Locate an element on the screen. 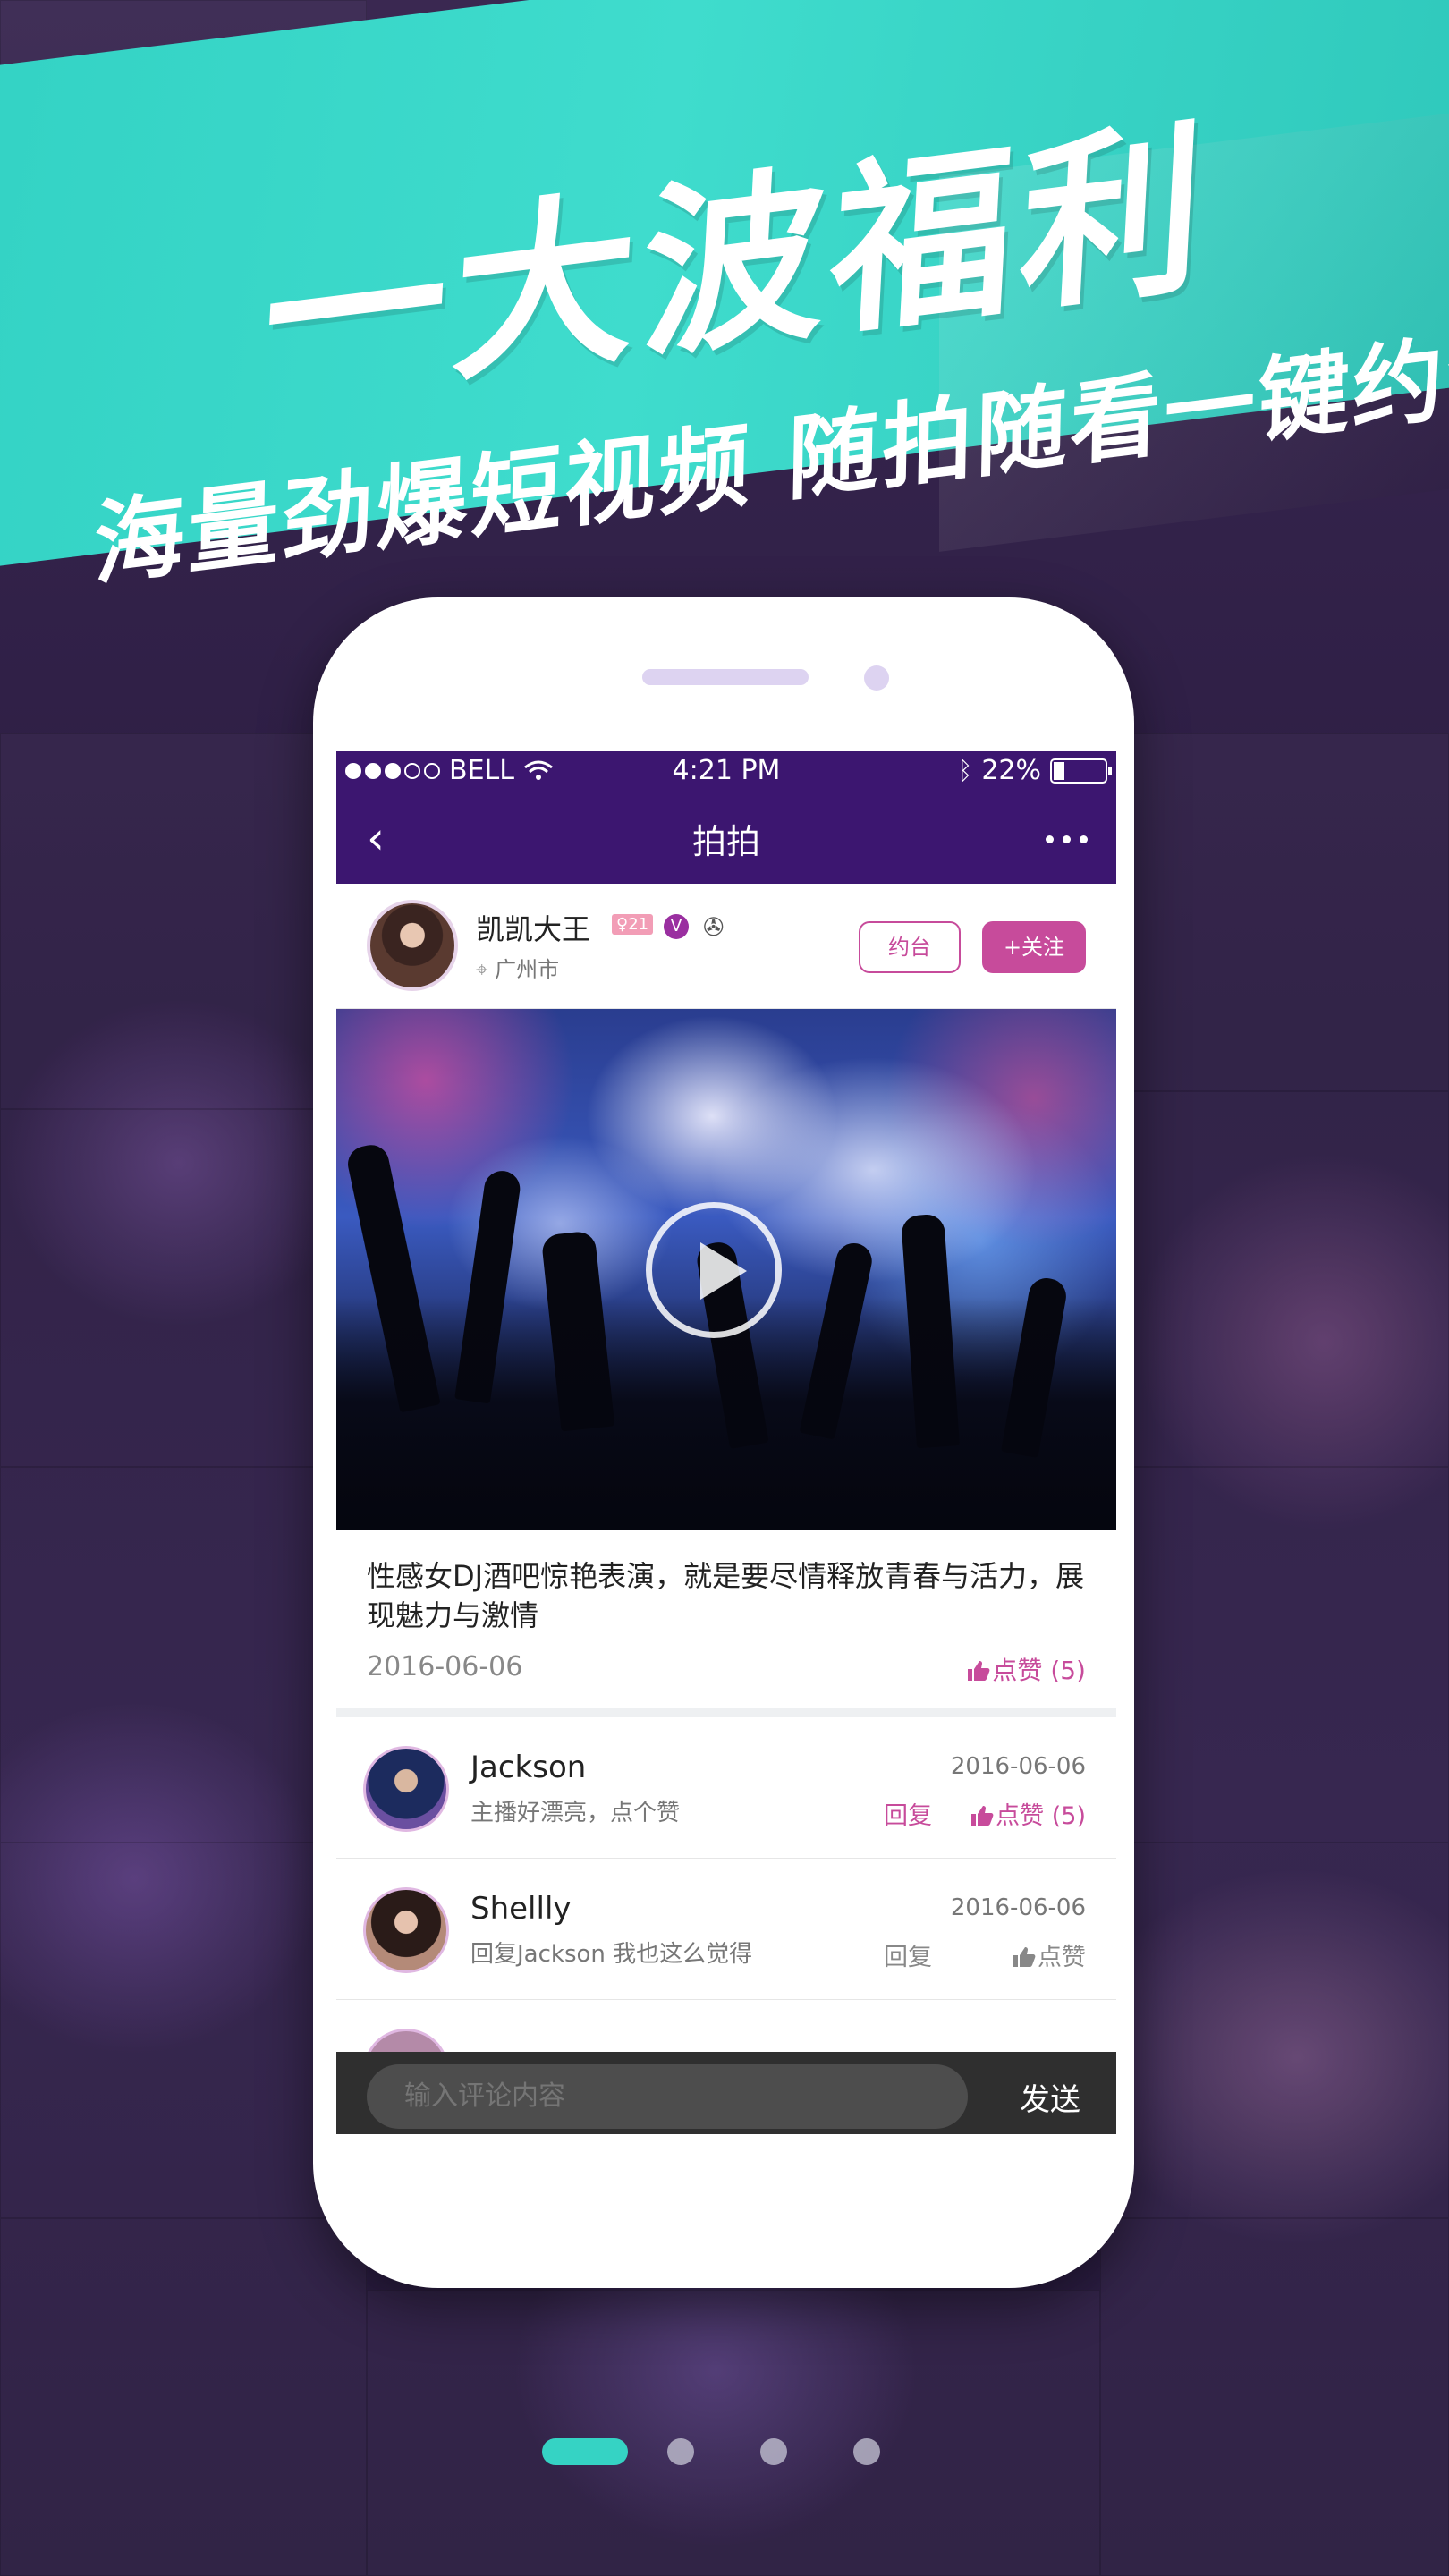  battery-percent: 22% is located at coordinates (1011, 770).